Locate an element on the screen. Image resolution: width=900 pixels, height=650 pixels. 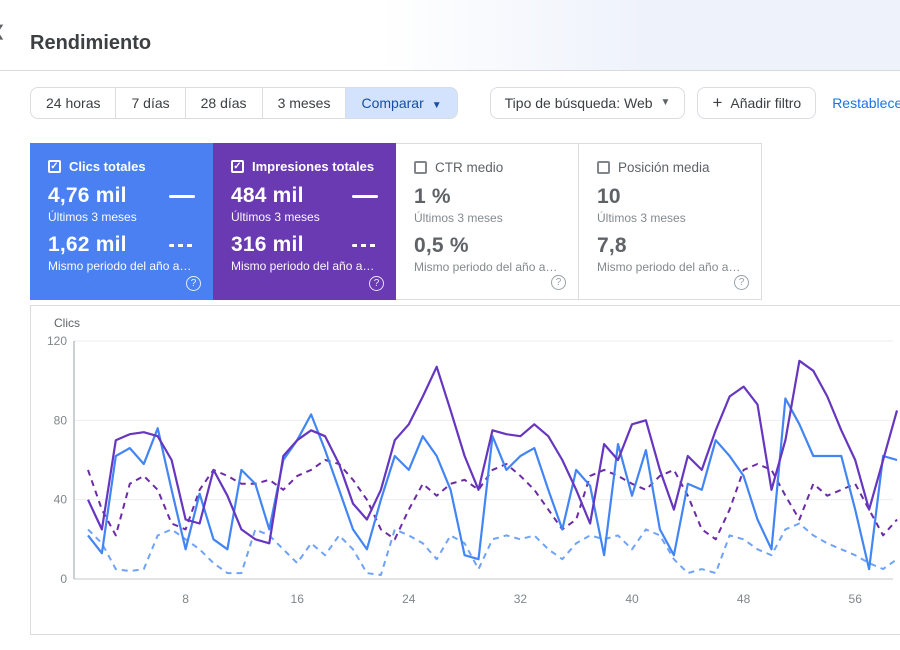
tile-label: Clics totales is located at coordinates (107, 166).